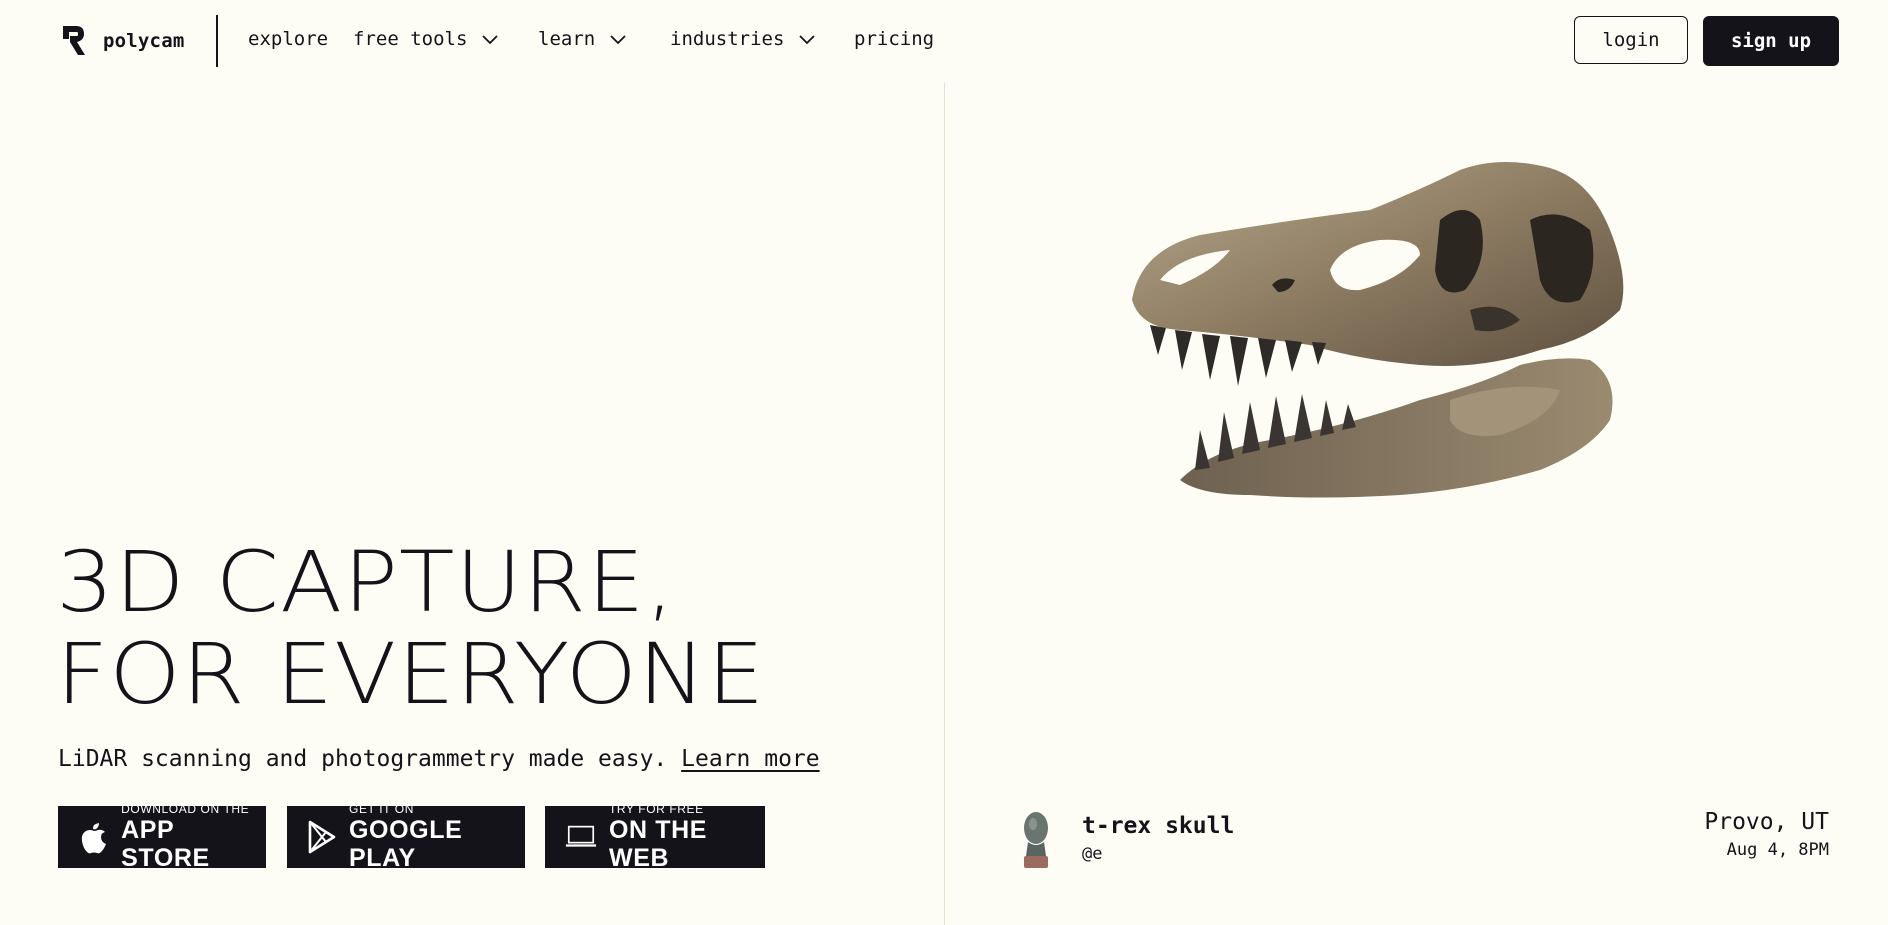 This screenshot has height=925, width=1888. I want to click on google-play-label: GOOGLE PLAY, so click(406, 843).